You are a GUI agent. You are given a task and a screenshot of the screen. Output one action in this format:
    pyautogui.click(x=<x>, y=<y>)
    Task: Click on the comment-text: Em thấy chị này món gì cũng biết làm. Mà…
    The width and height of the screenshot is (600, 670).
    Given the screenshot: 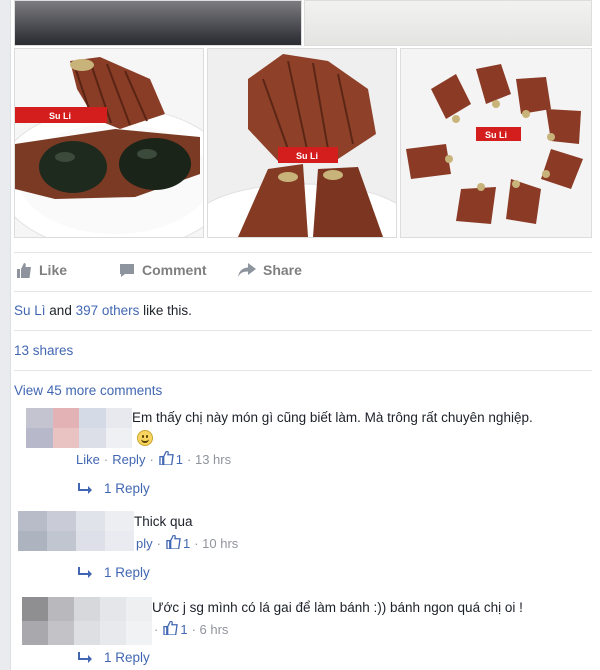 What is the action you would take?
    pyautogui.click(x=332, y=417)
    